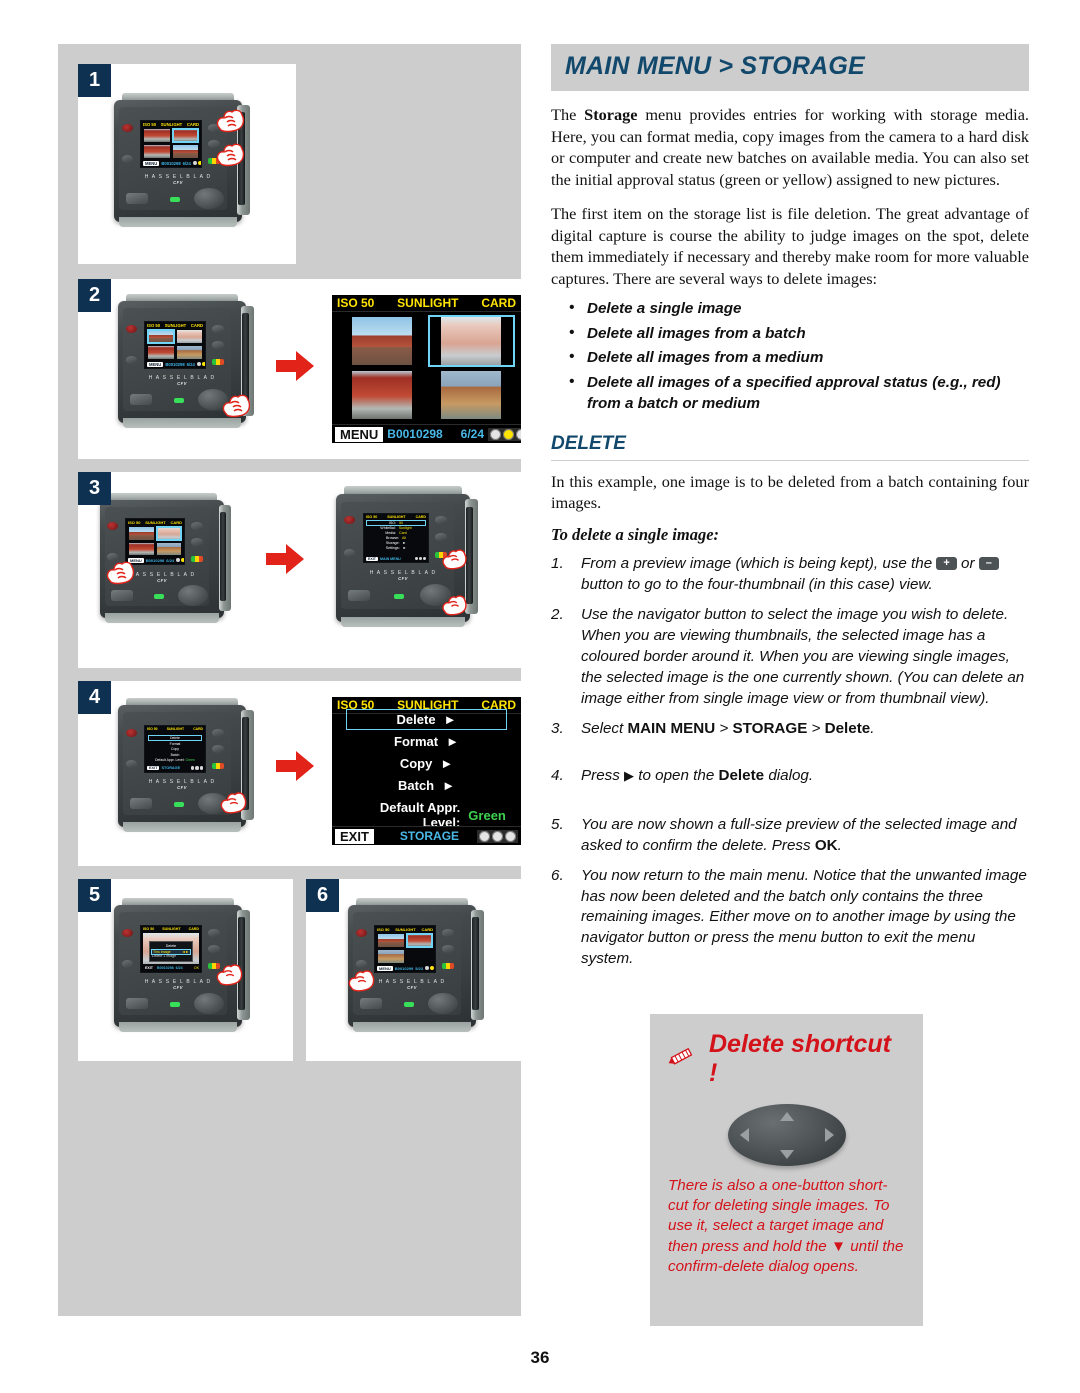 Image resolution: width=1080 pixels, height=1393 pixels. I want to click on lcd-batch: B0010299, so click(404, 968).